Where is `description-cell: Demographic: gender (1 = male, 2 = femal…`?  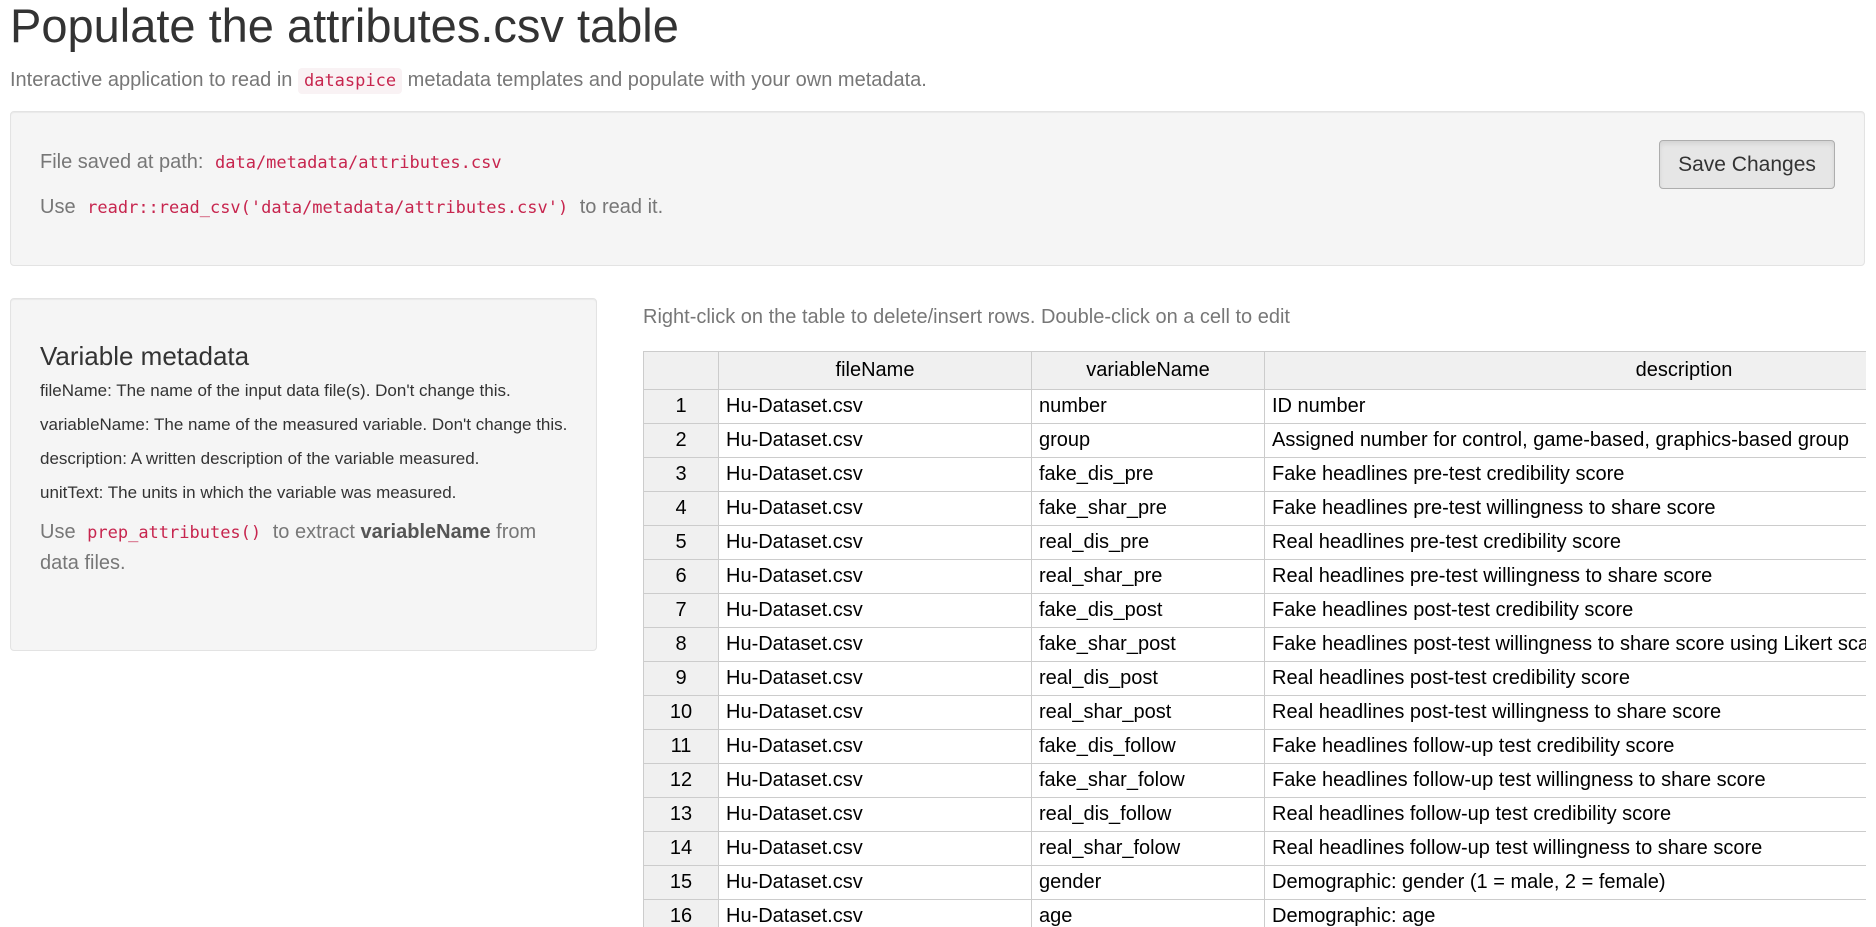 description-cell: Demographic: gender (1 = male, 2 = femal… is located at coordinates (1565, 882).